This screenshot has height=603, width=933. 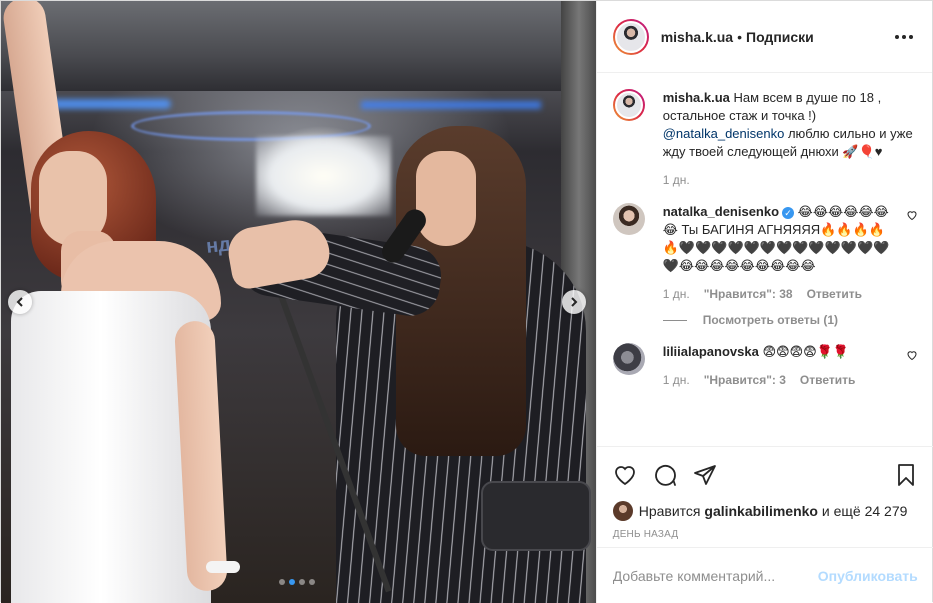 What do you see at coordinates (765, 534) in the screenshot?
I see `post-date: ДЕНЬ НАЗАД` at bounding box center [765, 534].